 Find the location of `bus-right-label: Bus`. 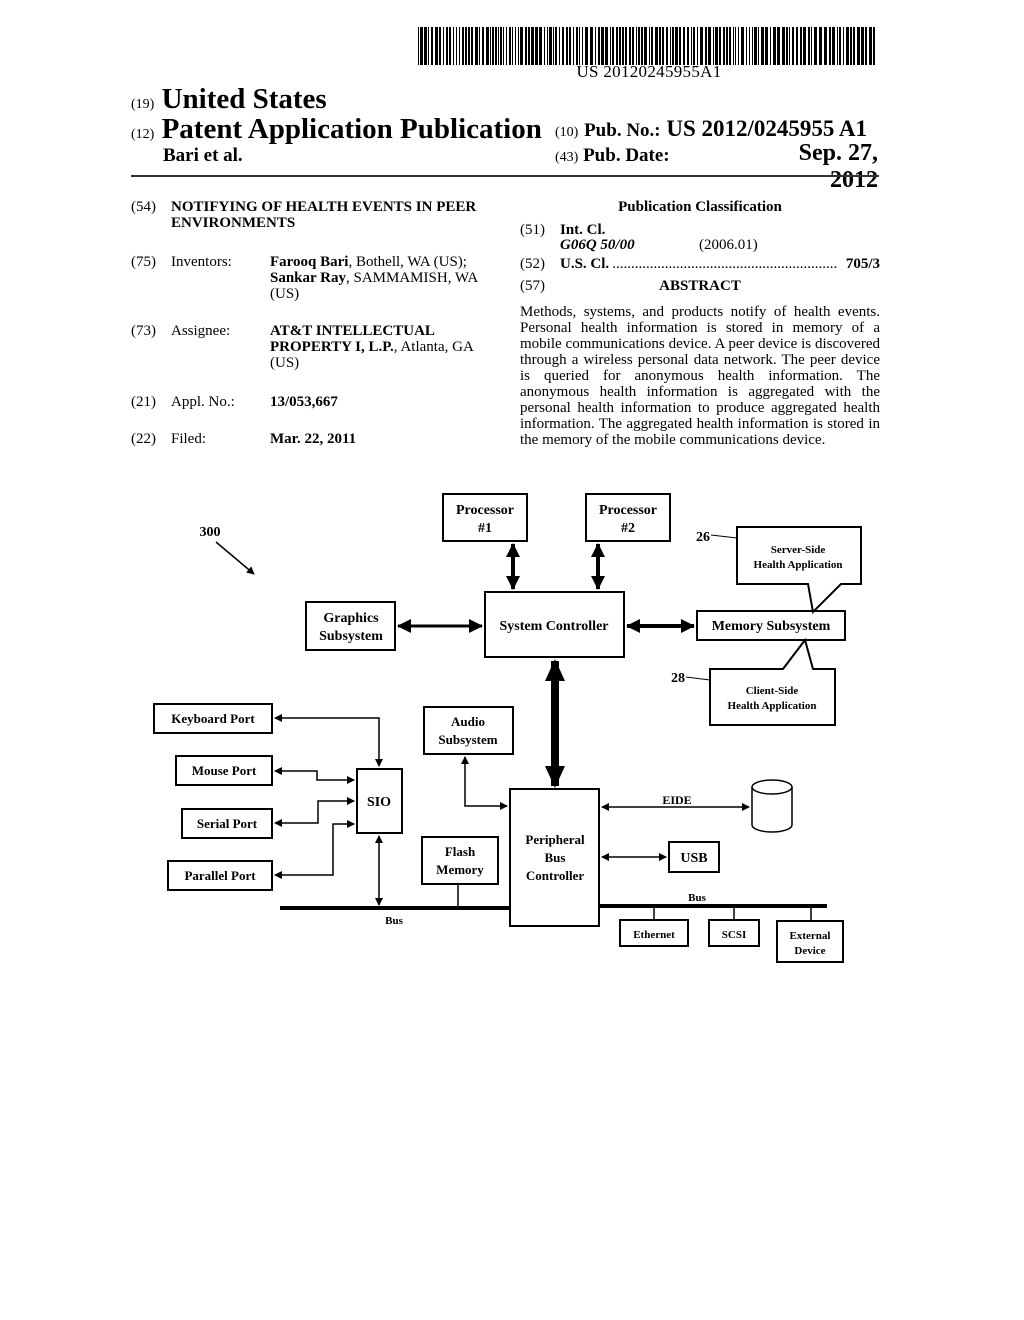

bus-right-label: Bus is located at coordinates (697, 898).